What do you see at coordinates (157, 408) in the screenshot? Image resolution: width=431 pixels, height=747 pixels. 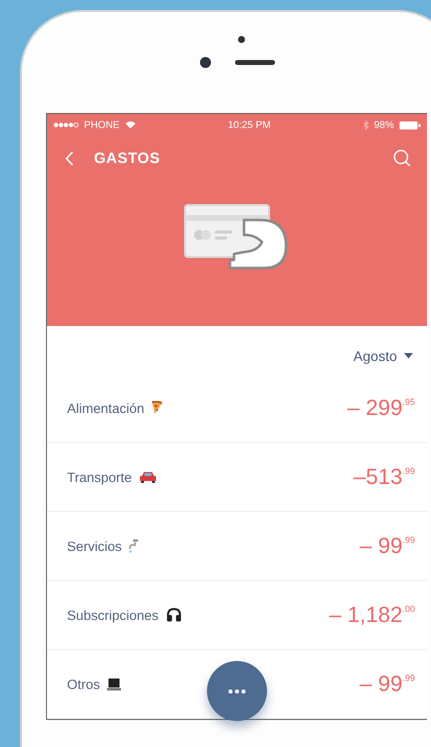 I see `pizza-slice-icon` at bounding box center [157, 408].